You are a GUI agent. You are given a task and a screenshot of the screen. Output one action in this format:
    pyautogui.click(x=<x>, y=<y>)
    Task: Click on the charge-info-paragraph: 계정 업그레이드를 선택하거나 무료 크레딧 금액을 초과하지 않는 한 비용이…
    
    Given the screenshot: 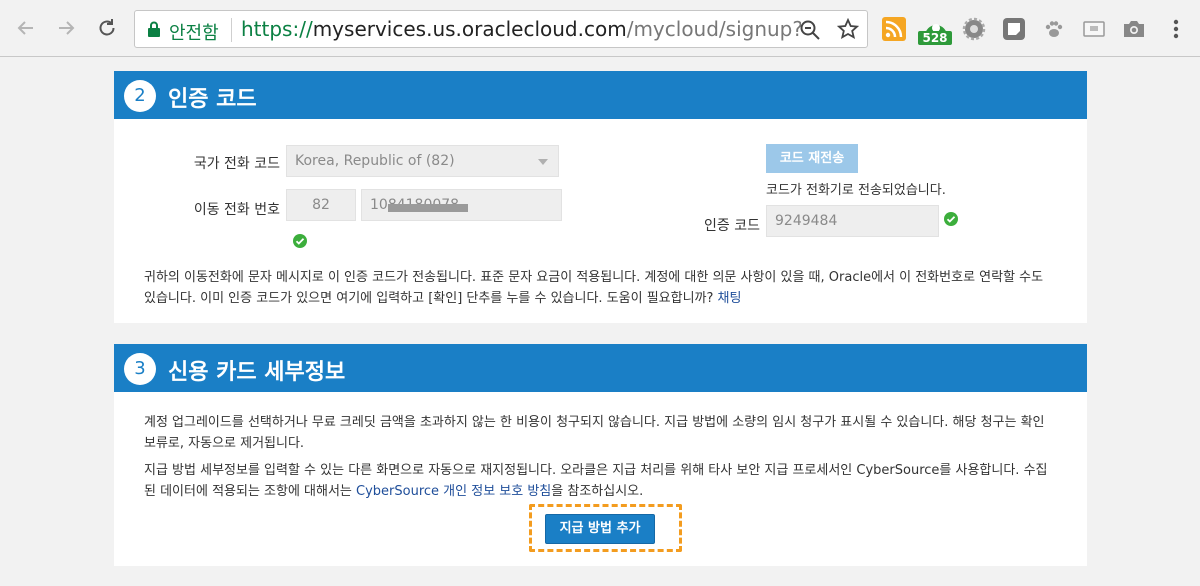 What is the action you would take?
    pyautogui.click(x=594, y=433)
    